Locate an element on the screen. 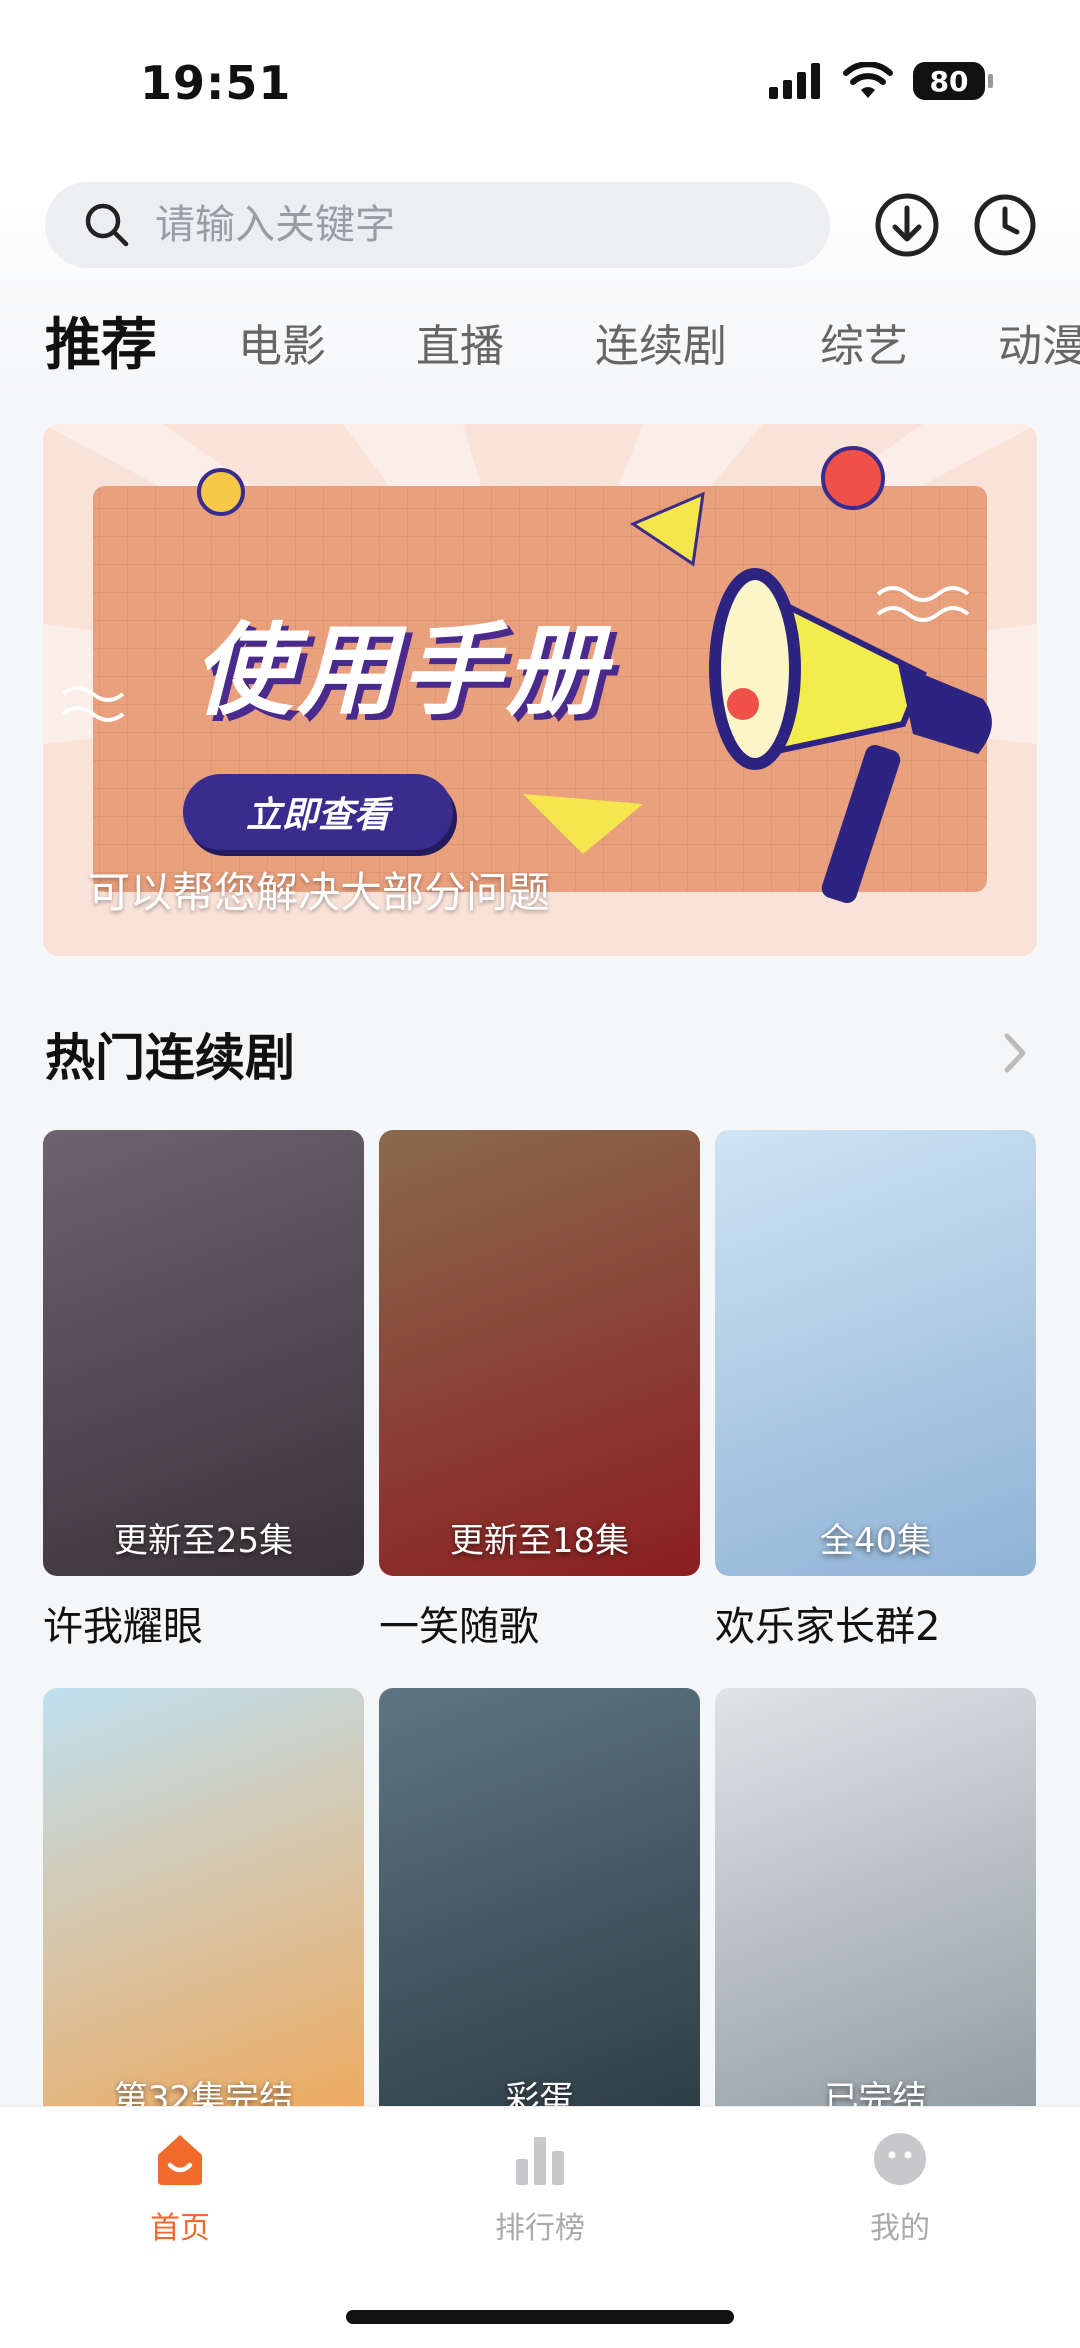  banner-view-button: 立即查看 is located at coordinates (318, 812).